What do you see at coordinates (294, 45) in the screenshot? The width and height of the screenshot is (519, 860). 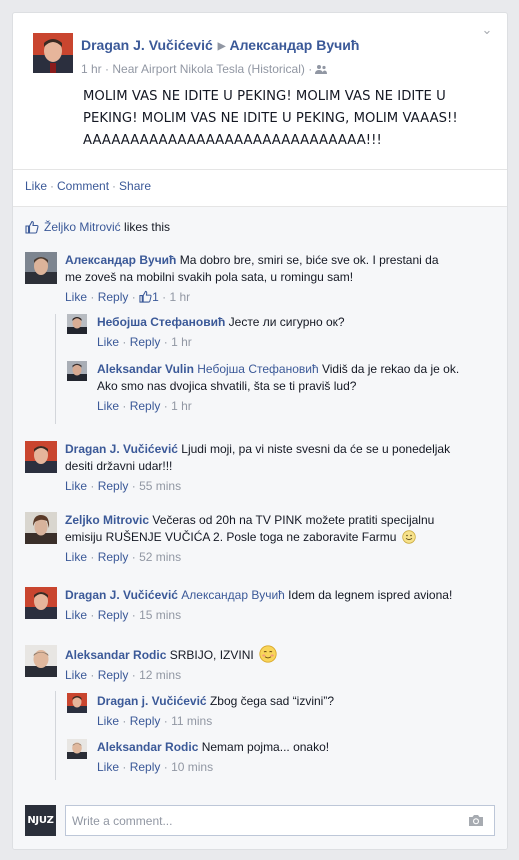 I see `post-target-link: Александар Вучић` at bounding box center [294, 45].